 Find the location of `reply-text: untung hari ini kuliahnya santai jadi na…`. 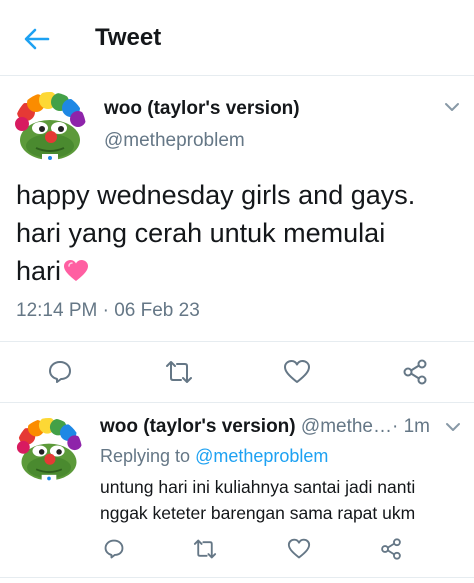

reply-text: untung hari ini kuliahnya santai jadi na… is located at coordinates (285, 500).